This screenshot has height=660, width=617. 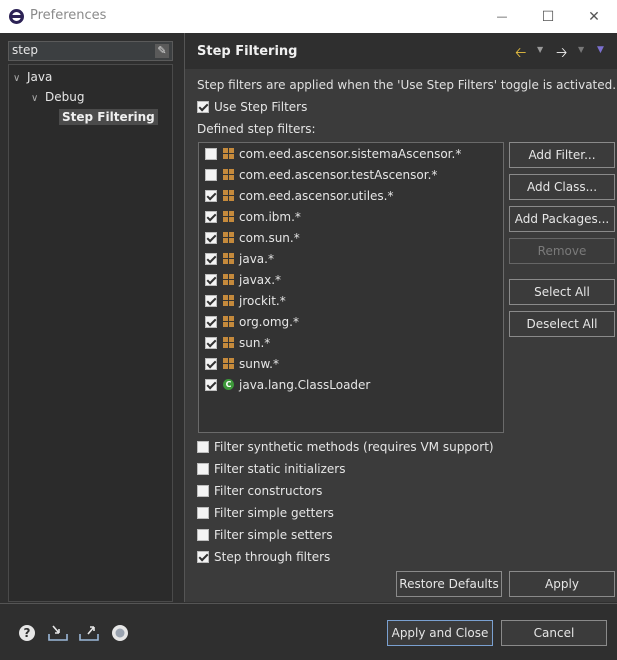 What do you see at coordinates (252, 107) in the screenshot?
I see `use-step-filters-checkbox: Use Step Filters` at bounding box center [252, 107].